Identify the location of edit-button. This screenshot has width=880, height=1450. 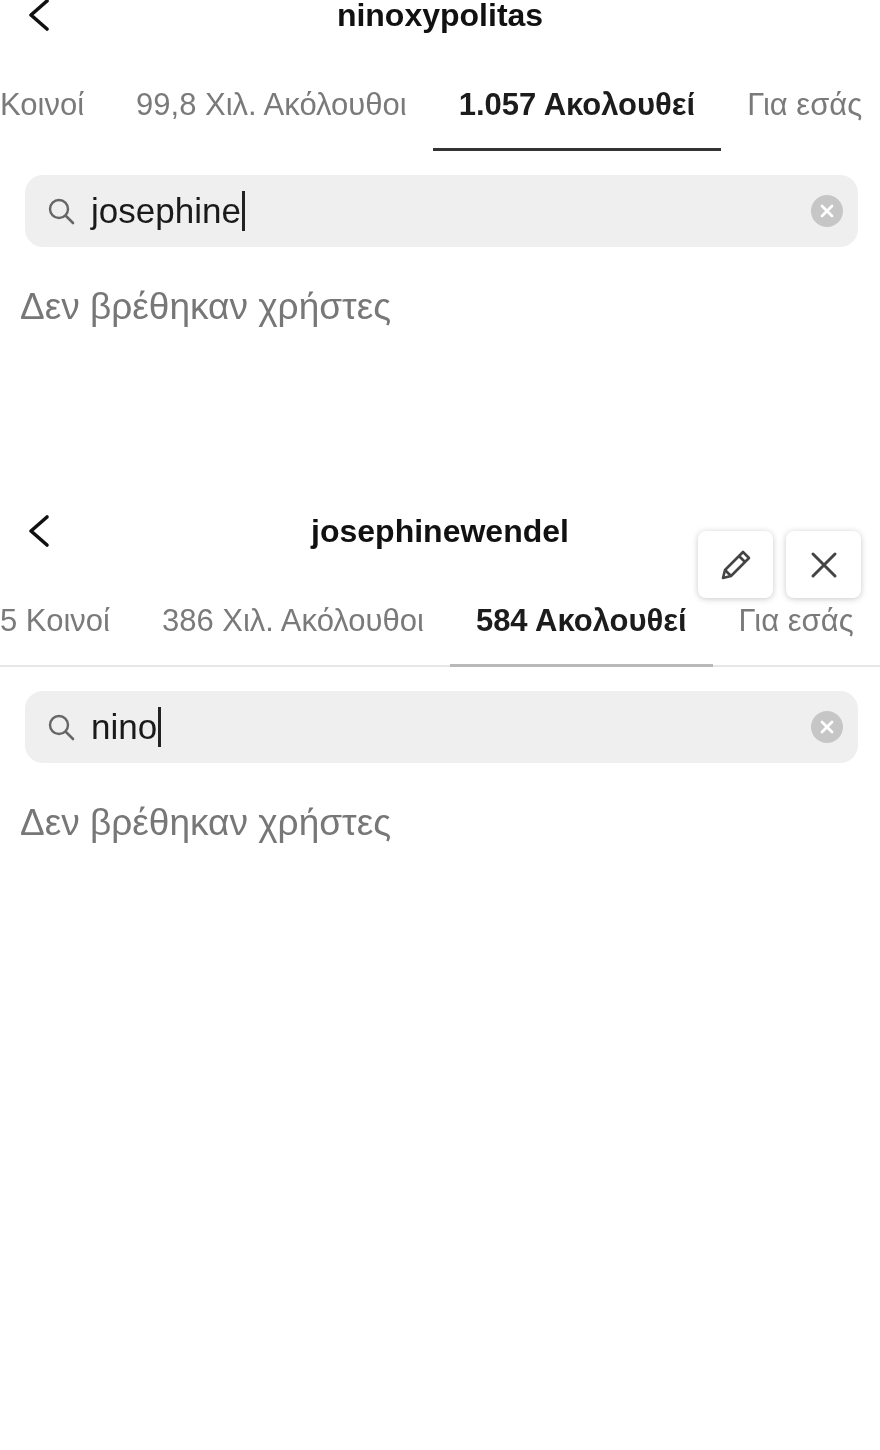
(735, 564).